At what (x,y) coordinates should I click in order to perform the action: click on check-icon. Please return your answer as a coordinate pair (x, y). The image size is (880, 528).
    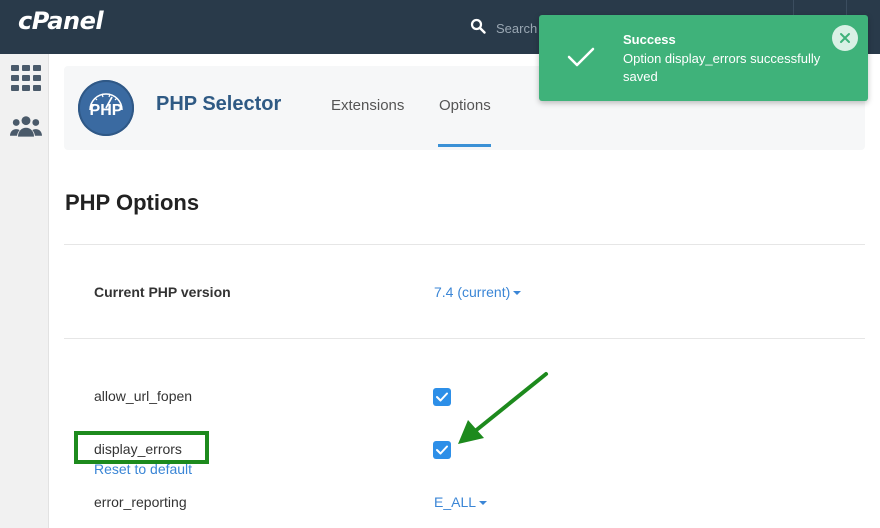
    Looking at the image, I should click on (581, 59).